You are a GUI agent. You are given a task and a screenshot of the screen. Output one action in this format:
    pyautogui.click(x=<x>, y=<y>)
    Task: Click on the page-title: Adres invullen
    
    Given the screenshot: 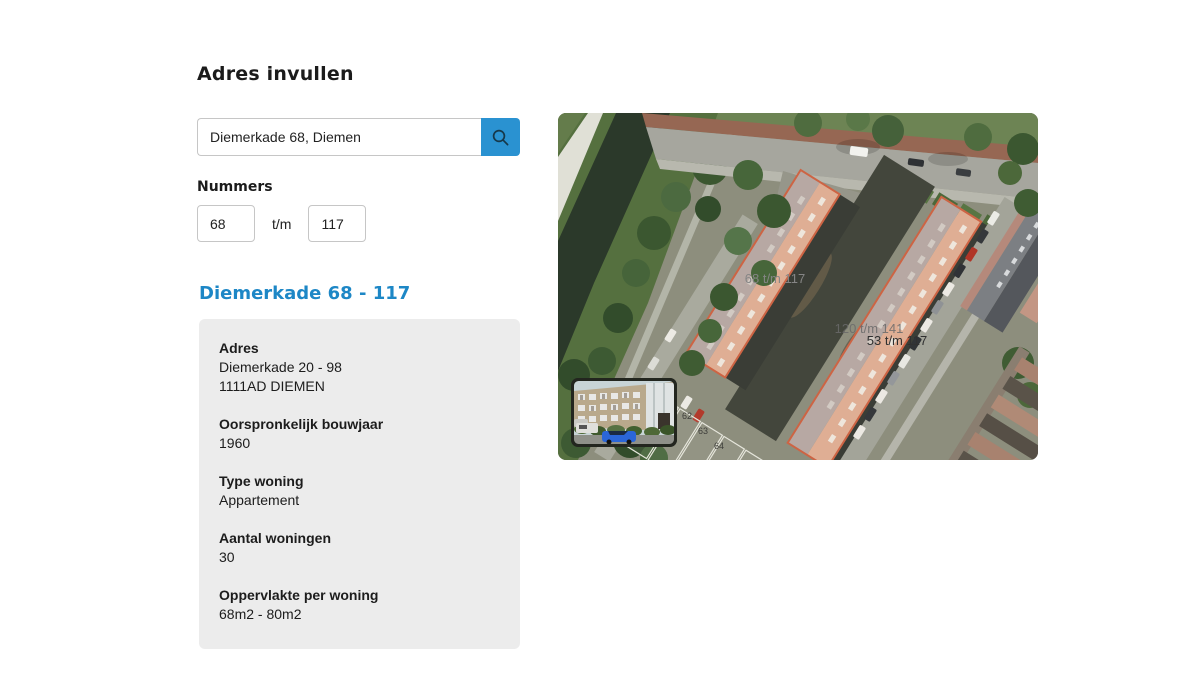 What is the action you would take?
    pyautogui.click(x=275, y=73)
    